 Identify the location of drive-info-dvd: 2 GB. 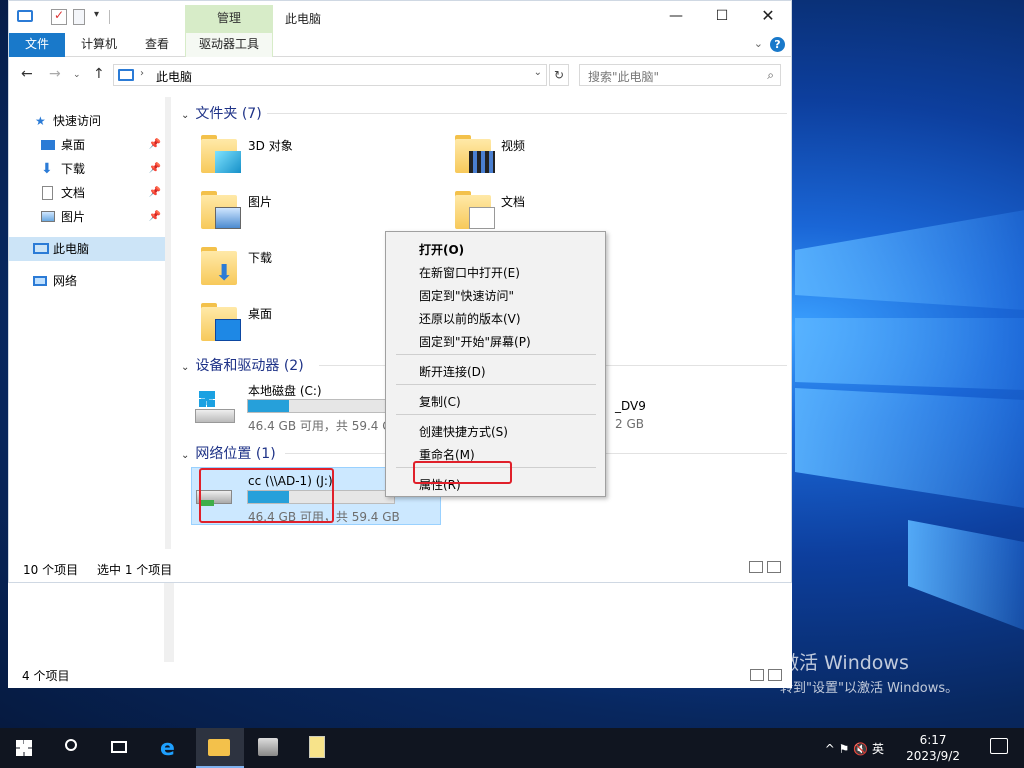
(629, 424).